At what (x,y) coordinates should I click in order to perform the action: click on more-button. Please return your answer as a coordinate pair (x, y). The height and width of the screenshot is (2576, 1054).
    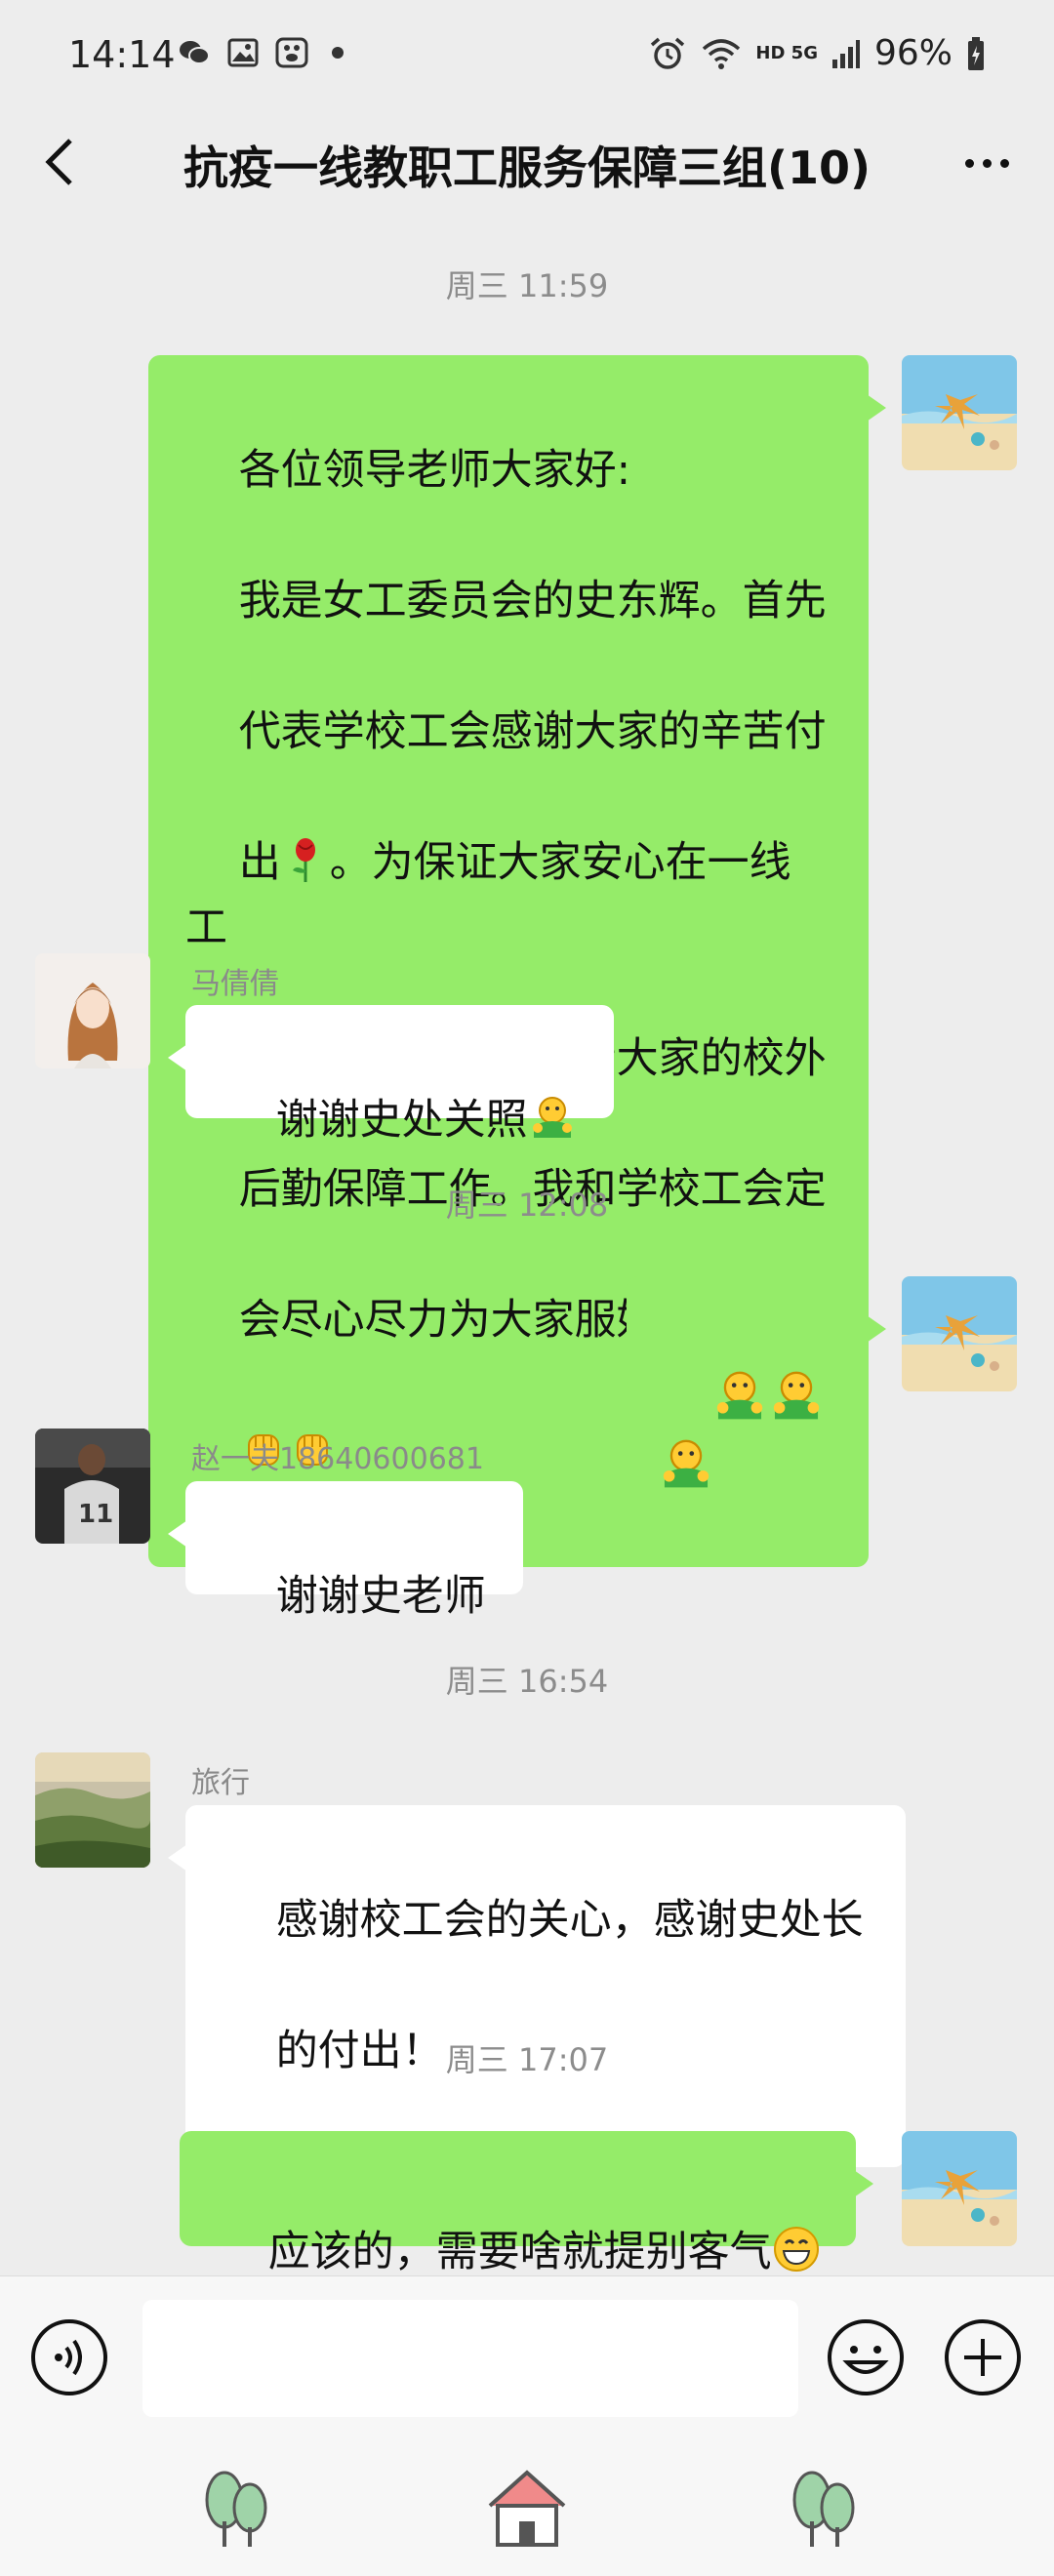
    Looking at the image, I should click on (987, 163).